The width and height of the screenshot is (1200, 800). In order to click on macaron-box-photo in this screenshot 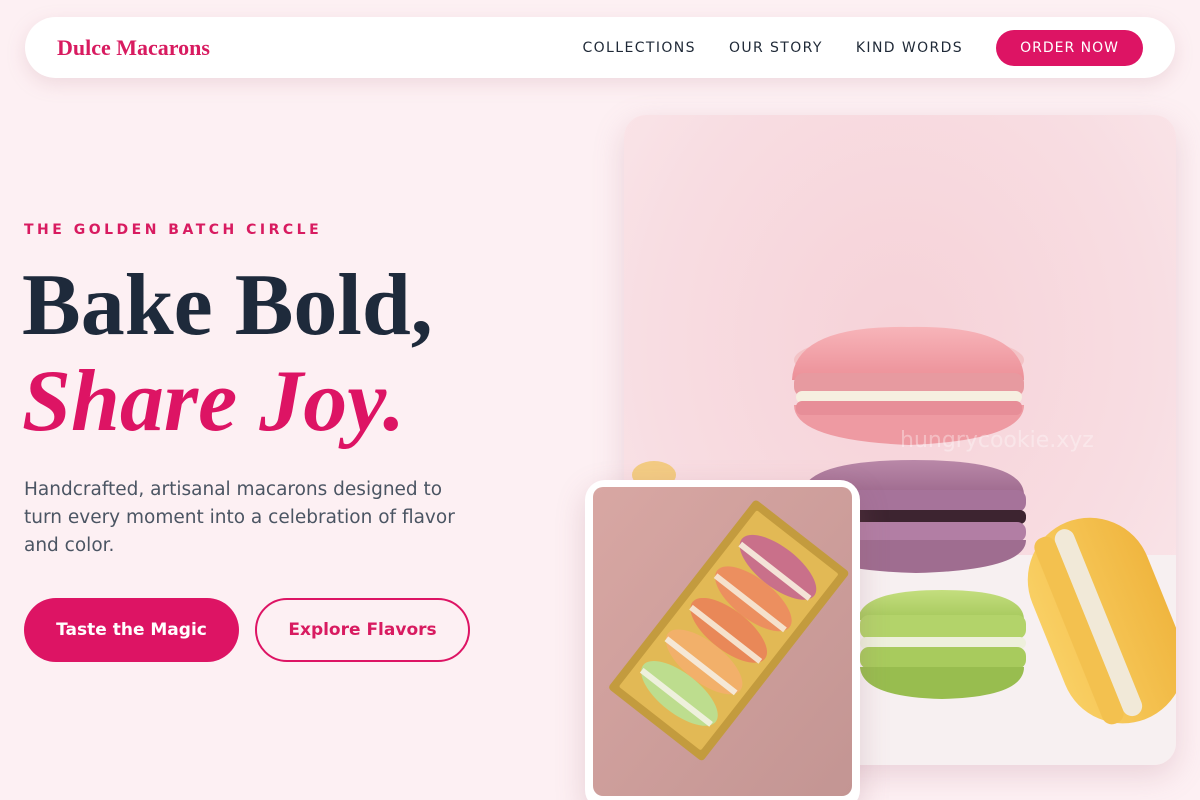, I will do `click(722, 641)`.